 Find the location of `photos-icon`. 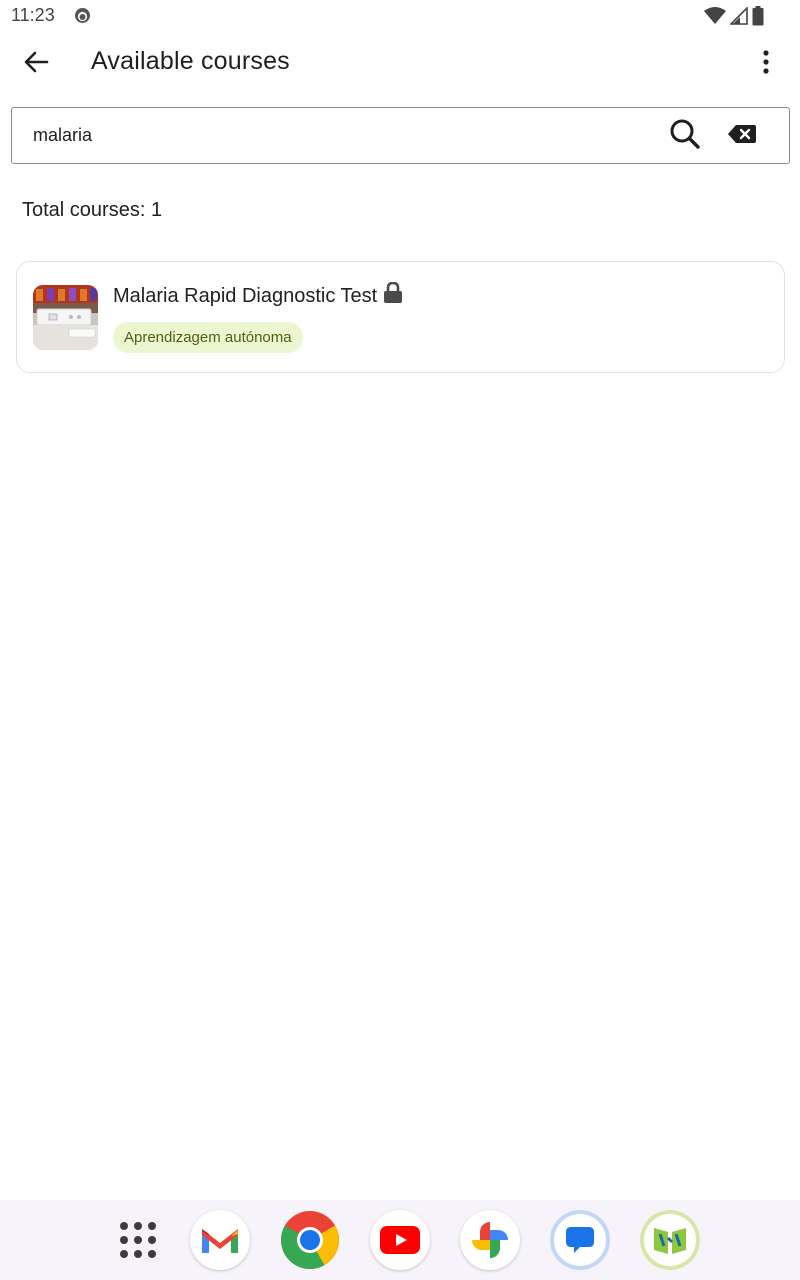

photos-icon is located at coordinates (490, 1240).